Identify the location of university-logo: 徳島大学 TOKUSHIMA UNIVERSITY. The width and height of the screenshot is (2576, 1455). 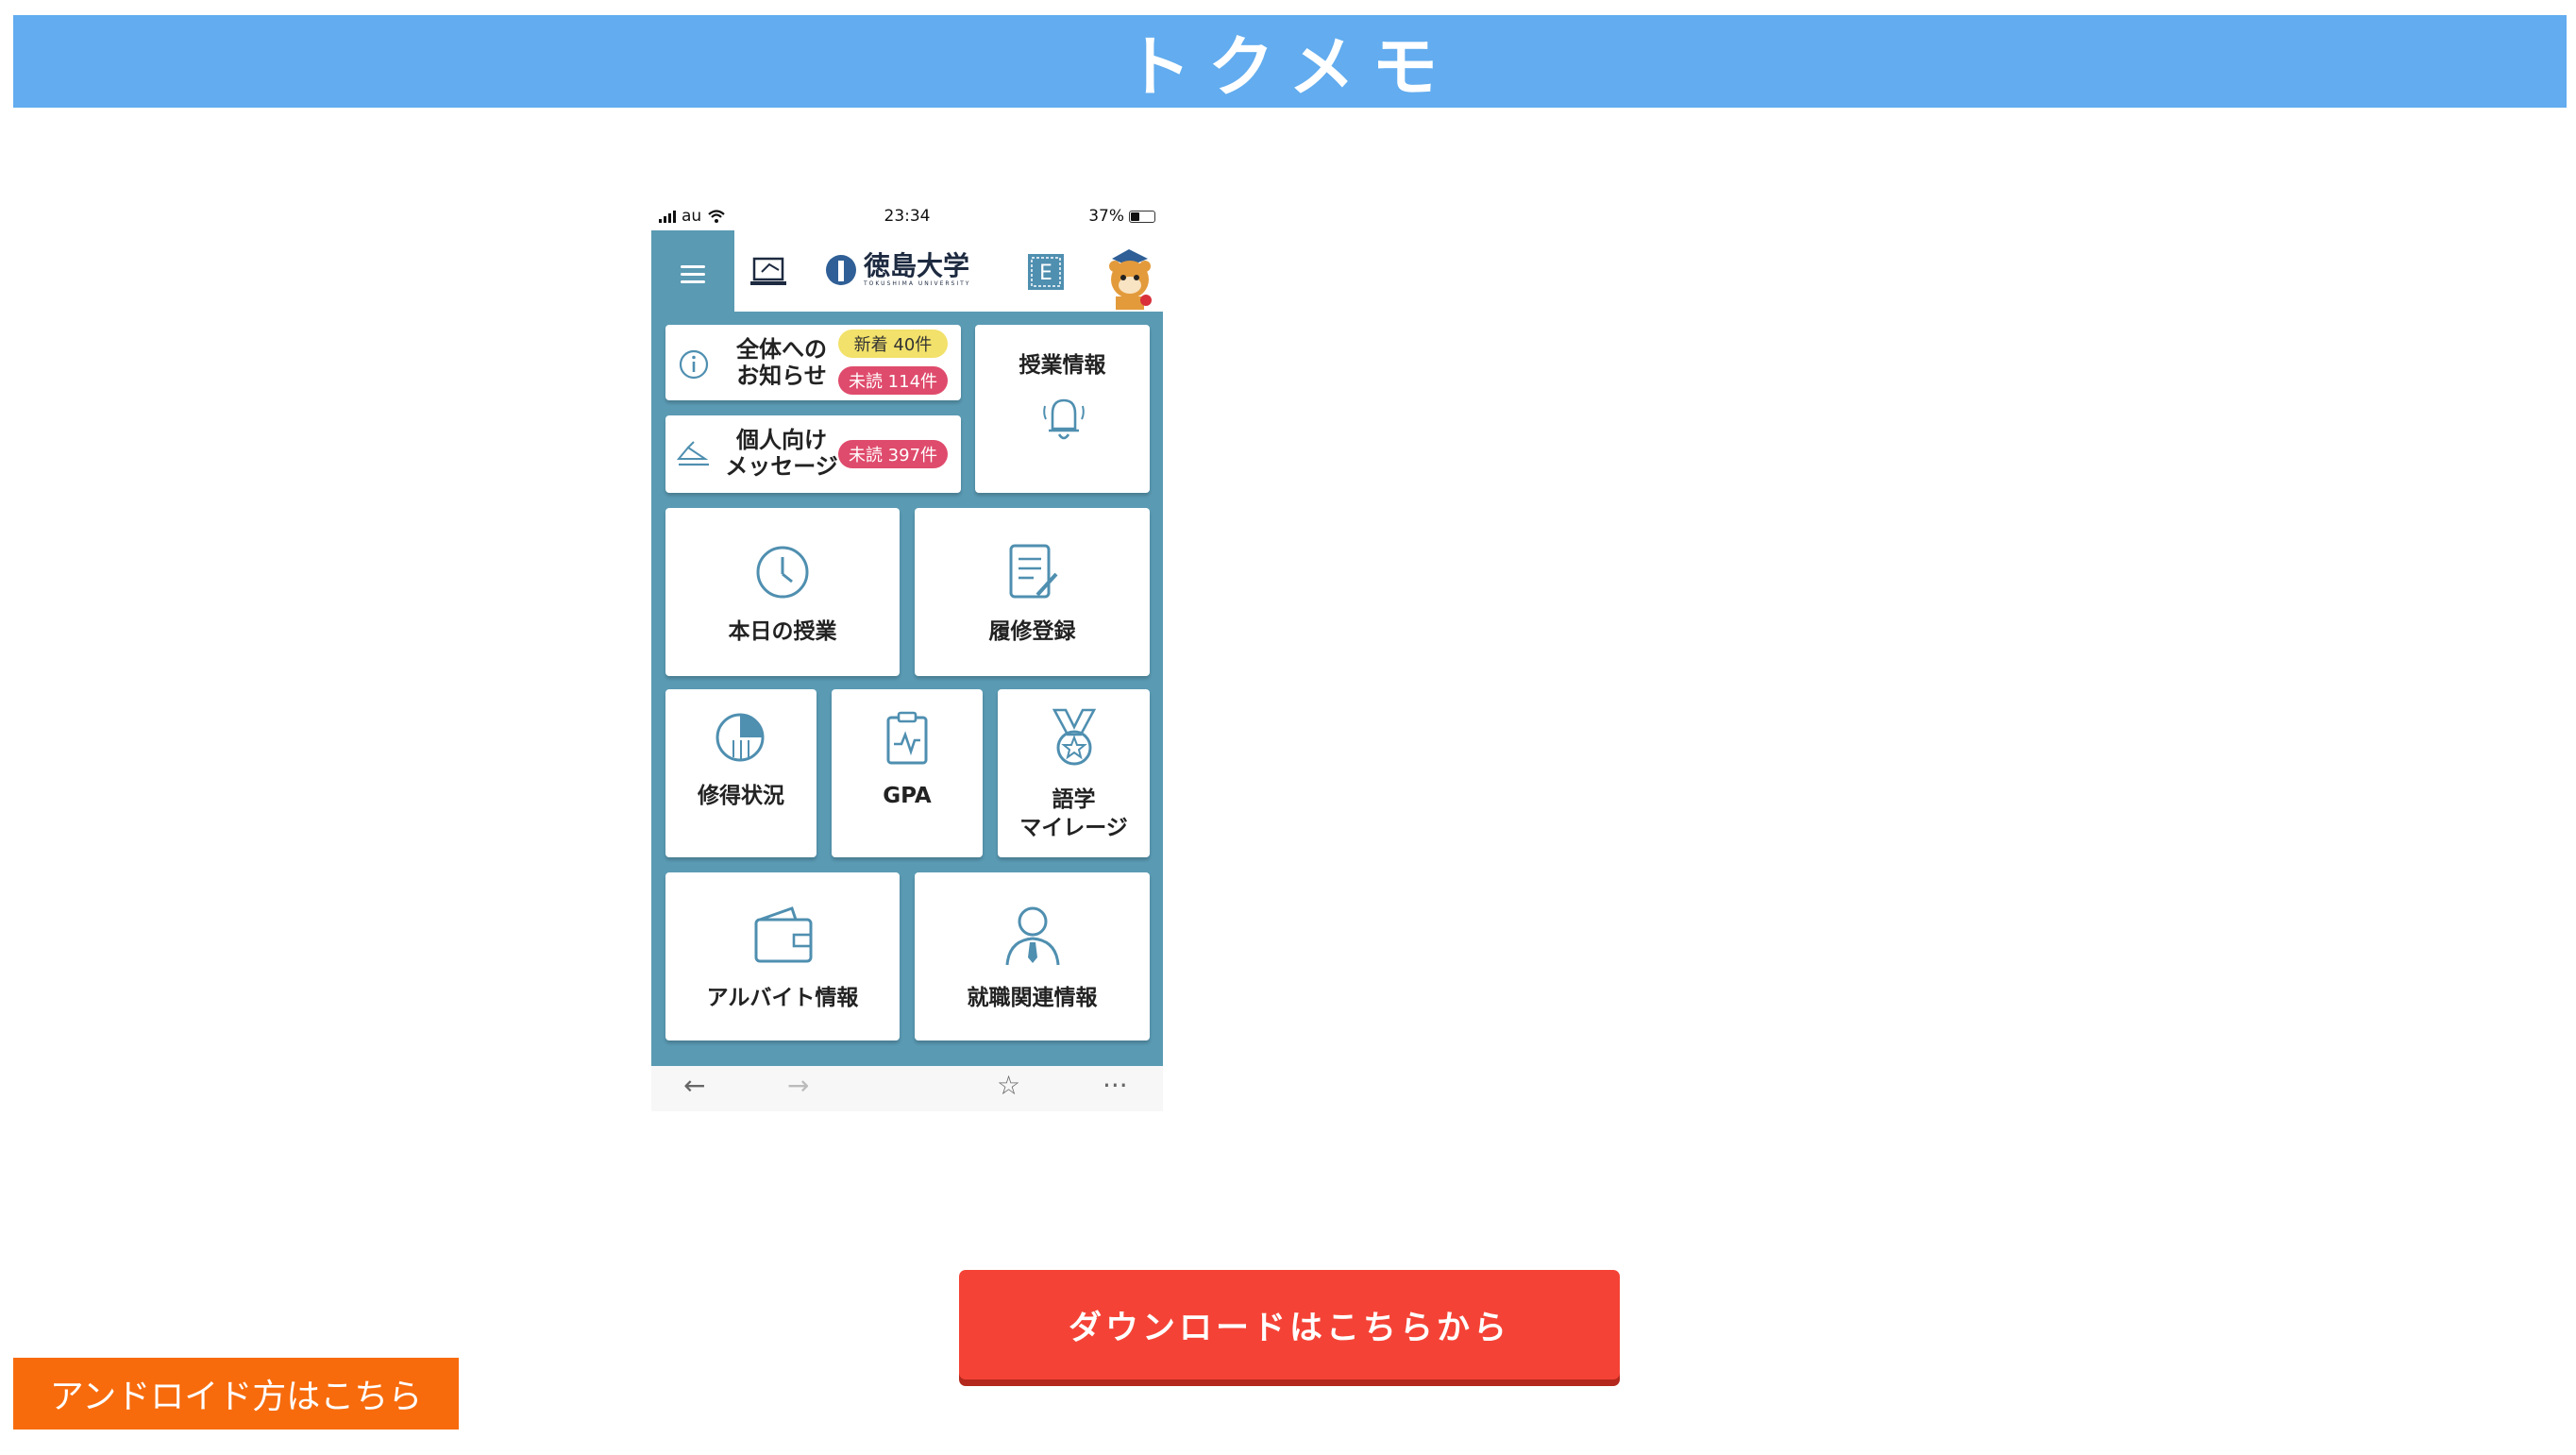
(908, 270).